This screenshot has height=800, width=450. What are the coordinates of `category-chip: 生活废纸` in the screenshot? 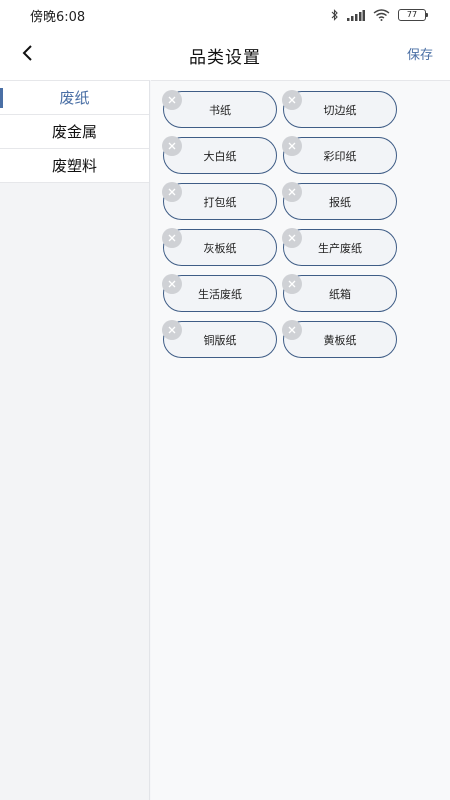 It's located at (219, 293).